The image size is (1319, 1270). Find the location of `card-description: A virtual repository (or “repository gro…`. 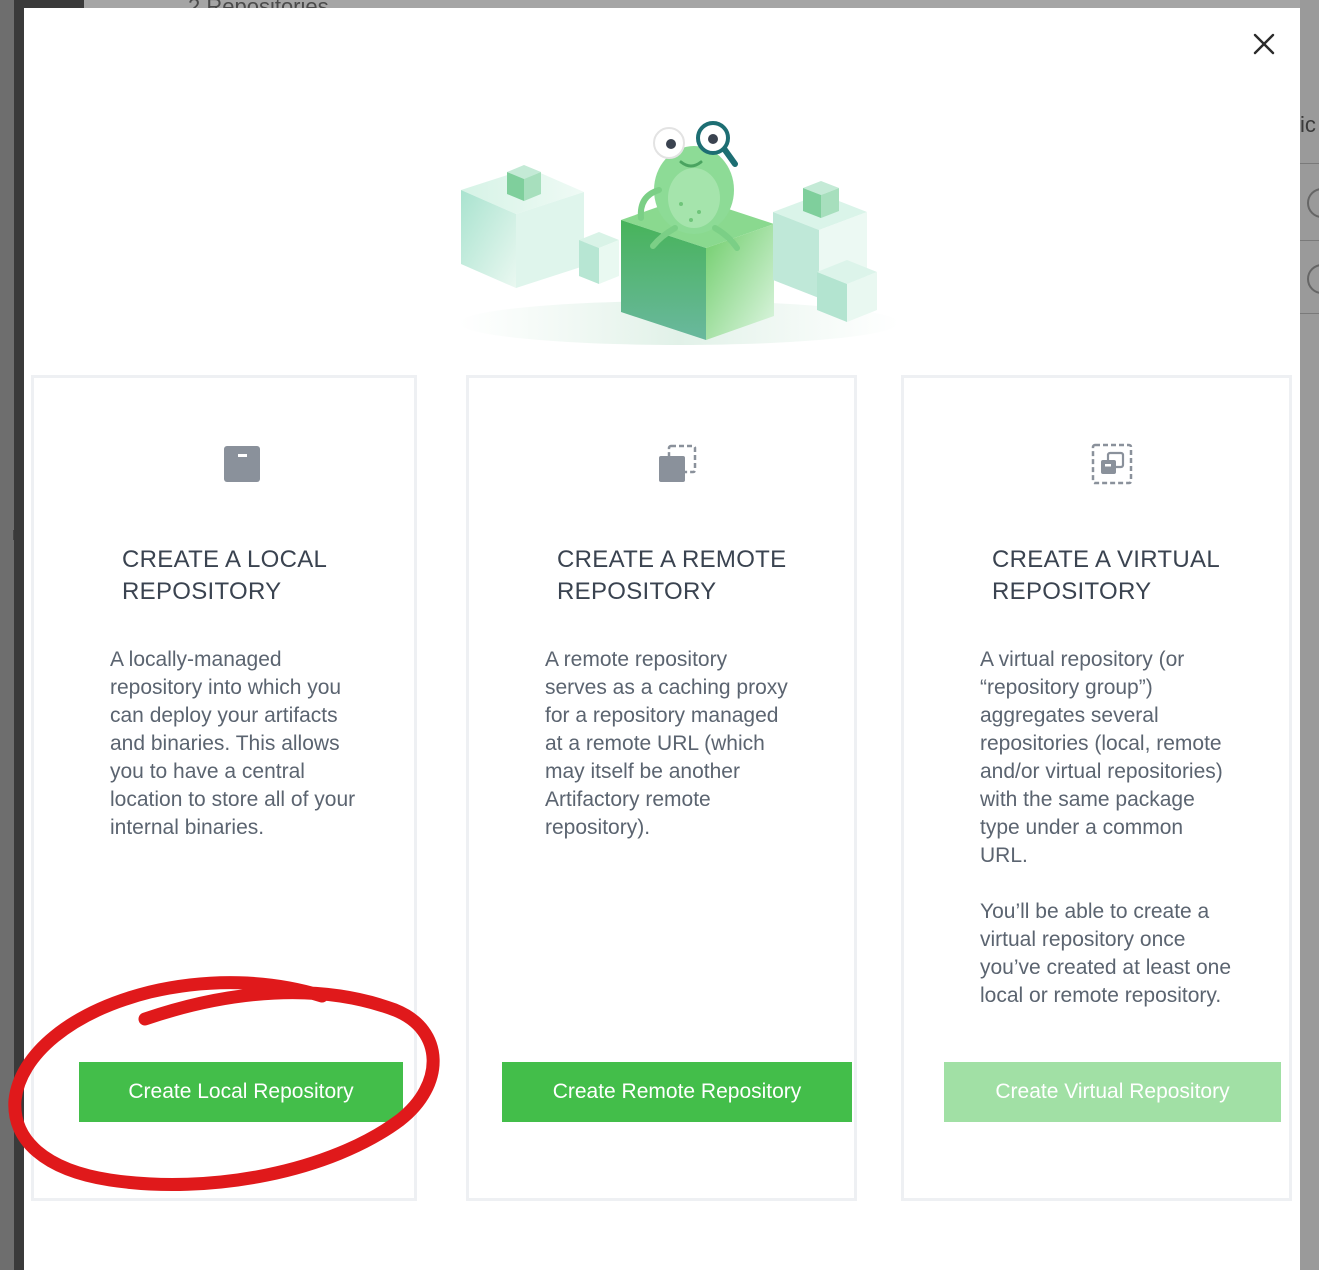

card-description: A virtual repository (or “repository gro… is located at coordinates (1105, 827).